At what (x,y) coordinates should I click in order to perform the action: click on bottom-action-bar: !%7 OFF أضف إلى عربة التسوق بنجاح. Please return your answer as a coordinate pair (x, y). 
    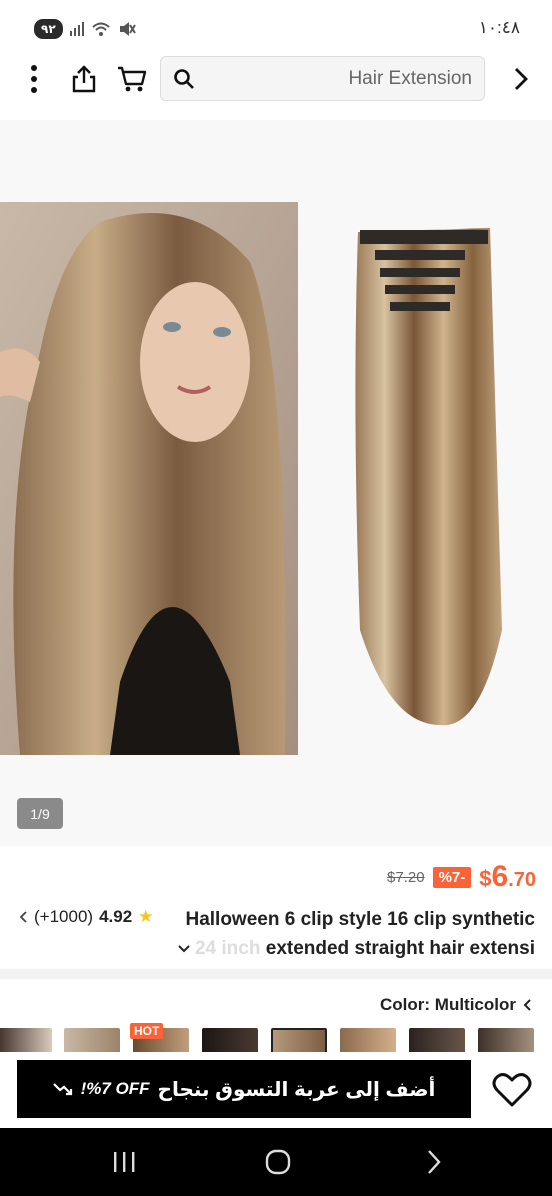
    Looking at the image, I should click on (276, 1090).